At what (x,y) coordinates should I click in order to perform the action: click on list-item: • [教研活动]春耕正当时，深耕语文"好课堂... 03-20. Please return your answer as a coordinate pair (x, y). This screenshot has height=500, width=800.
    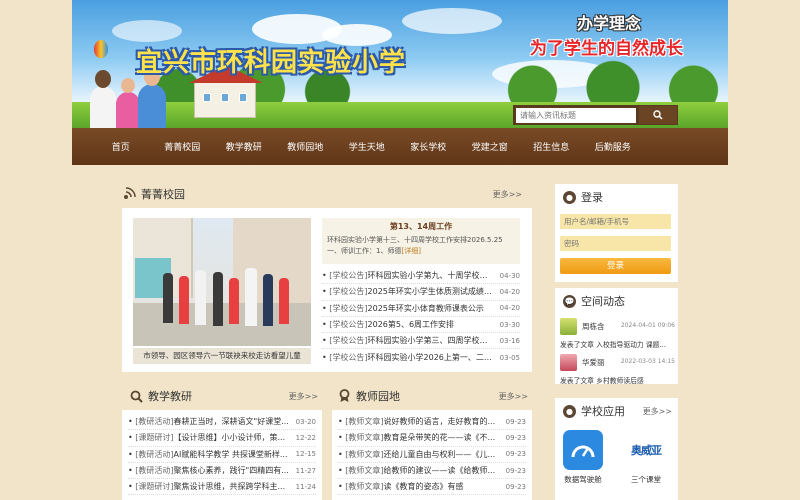
    Looking at the image, I should click on (222, 422).